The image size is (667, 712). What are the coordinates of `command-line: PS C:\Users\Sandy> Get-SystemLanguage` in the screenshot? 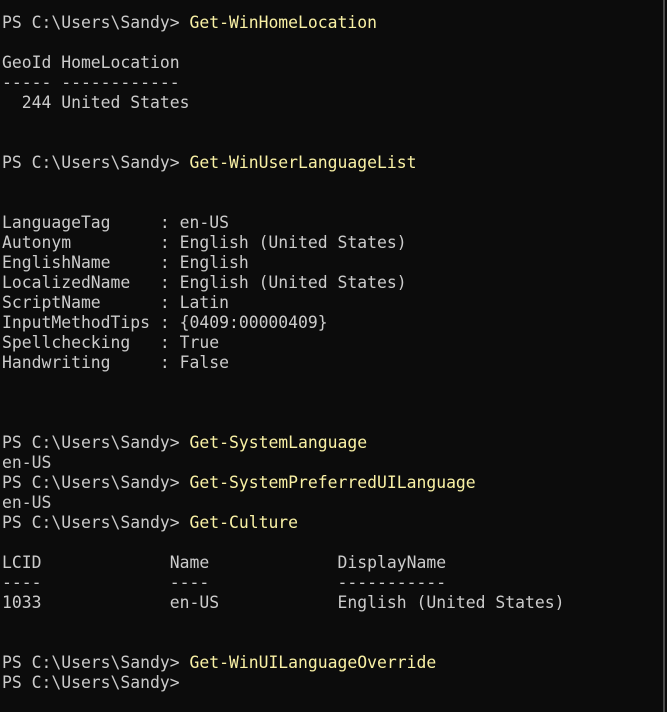 It's located at (332, 443).